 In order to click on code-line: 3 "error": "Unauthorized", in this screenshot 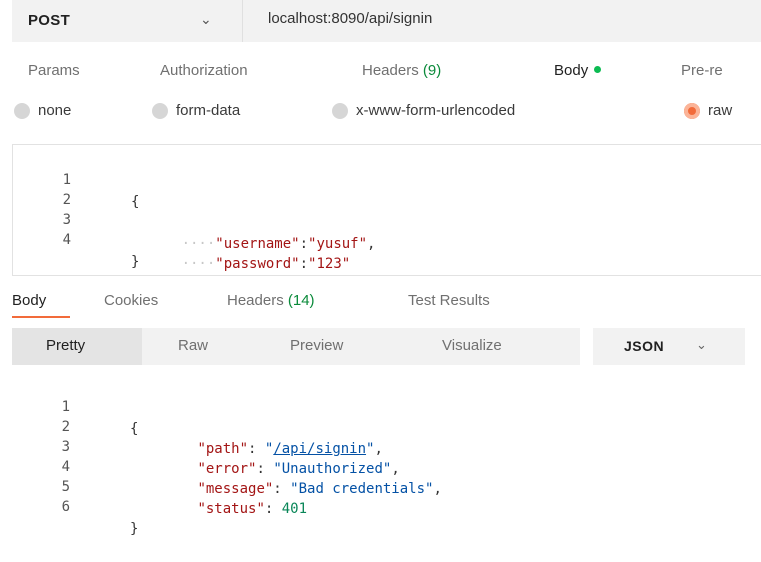, I will do `click(206, 445)`.